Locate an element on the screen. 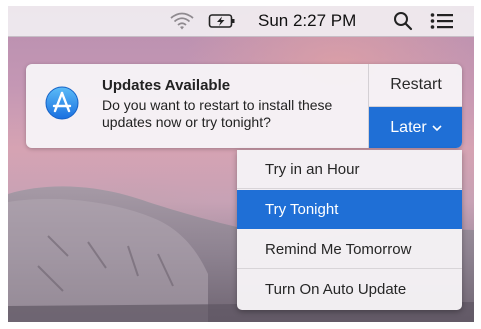 This screenshot has width=481, height=329. app-store-icon is located at coordinates (62, 103).